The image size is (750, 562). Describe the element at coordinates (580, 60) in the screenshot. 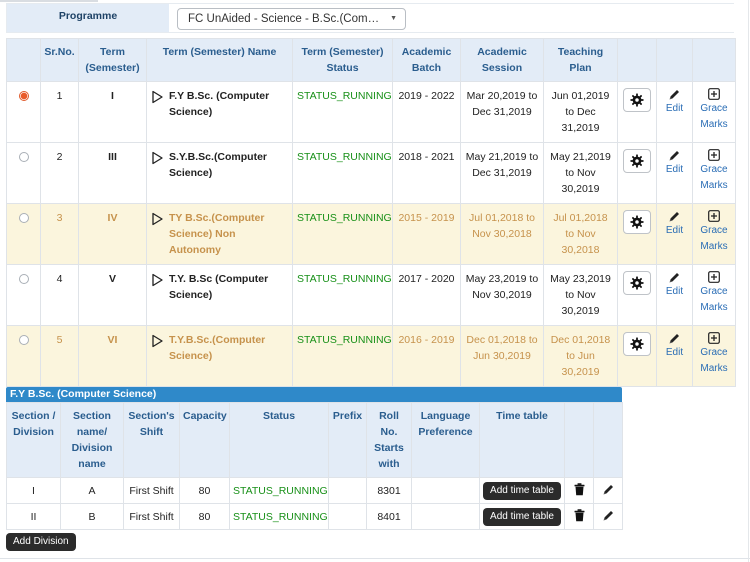

I see `header-teaching-plan: Teaching Plan` at that location.